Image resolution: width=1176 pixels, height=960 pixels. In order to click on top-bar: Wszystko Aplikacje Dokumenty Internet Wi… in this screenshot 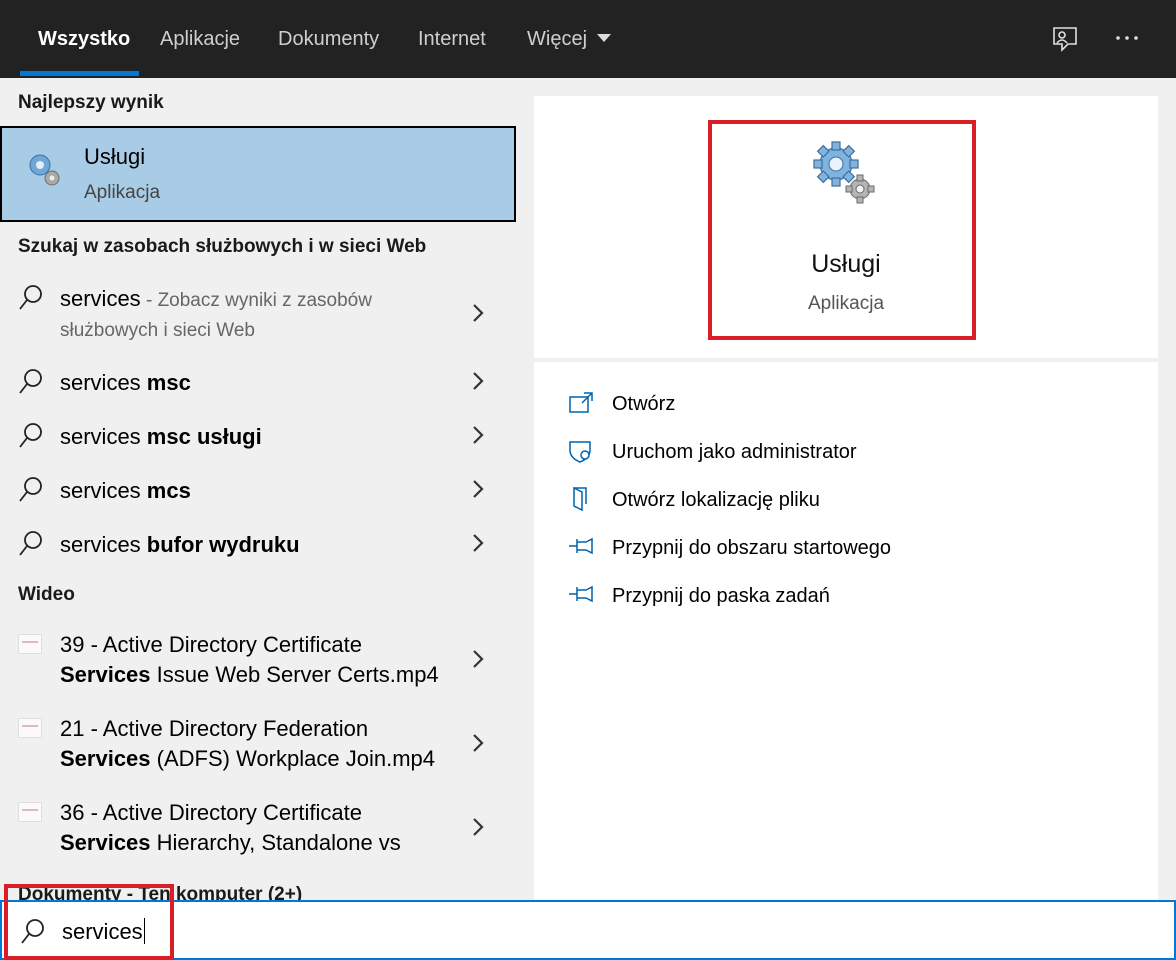, I will do `click(588, 39)`.